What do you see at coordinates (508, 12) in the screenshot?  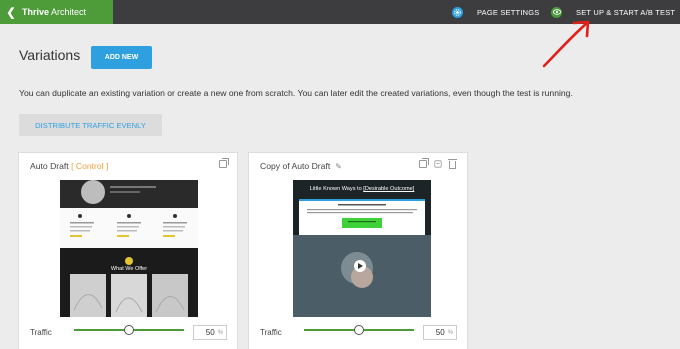 I see `page-settings-label: PAGE SETTINGS` at bounding box center [508, 12].